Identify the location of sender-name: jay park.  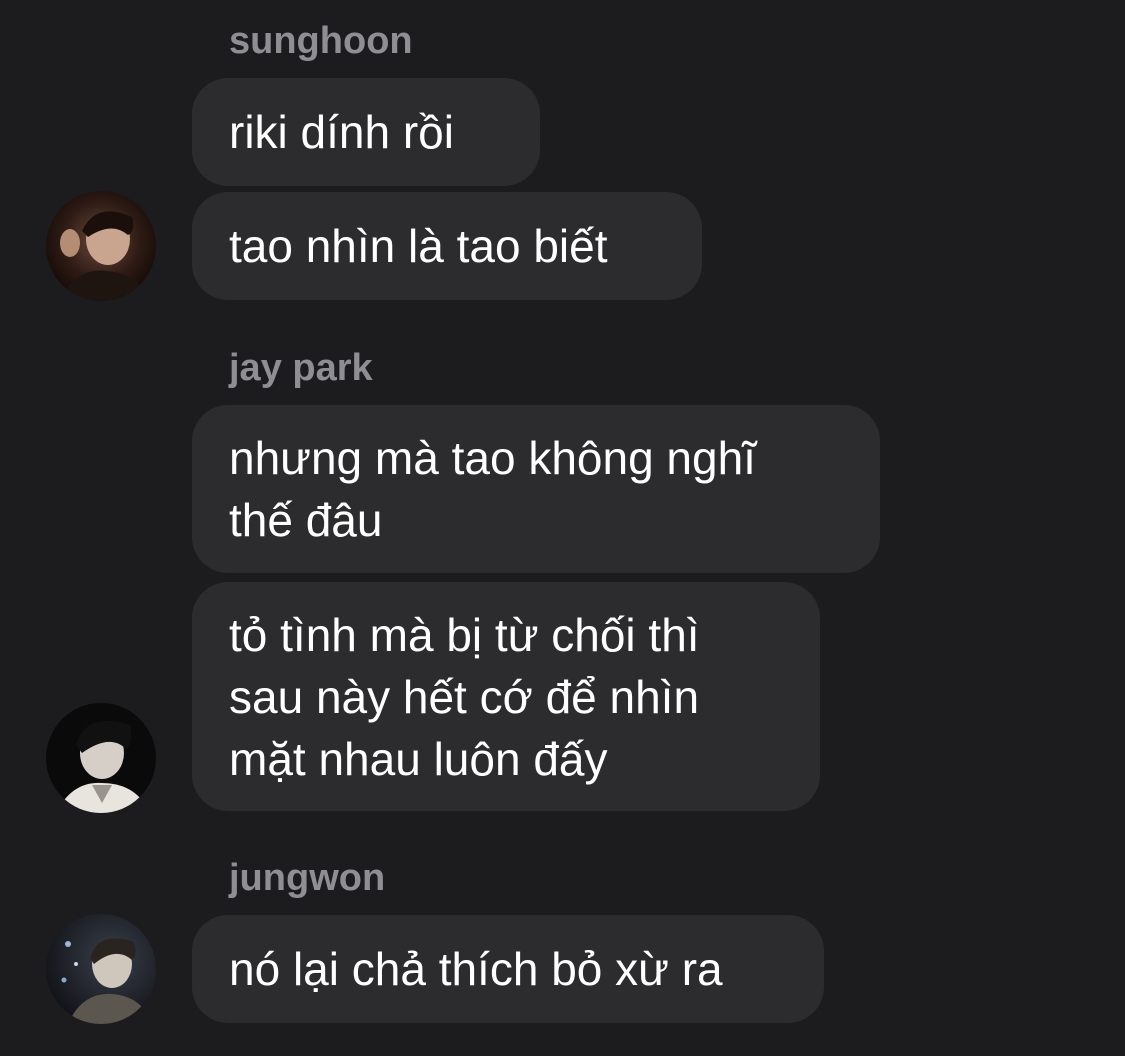
(301, 368).